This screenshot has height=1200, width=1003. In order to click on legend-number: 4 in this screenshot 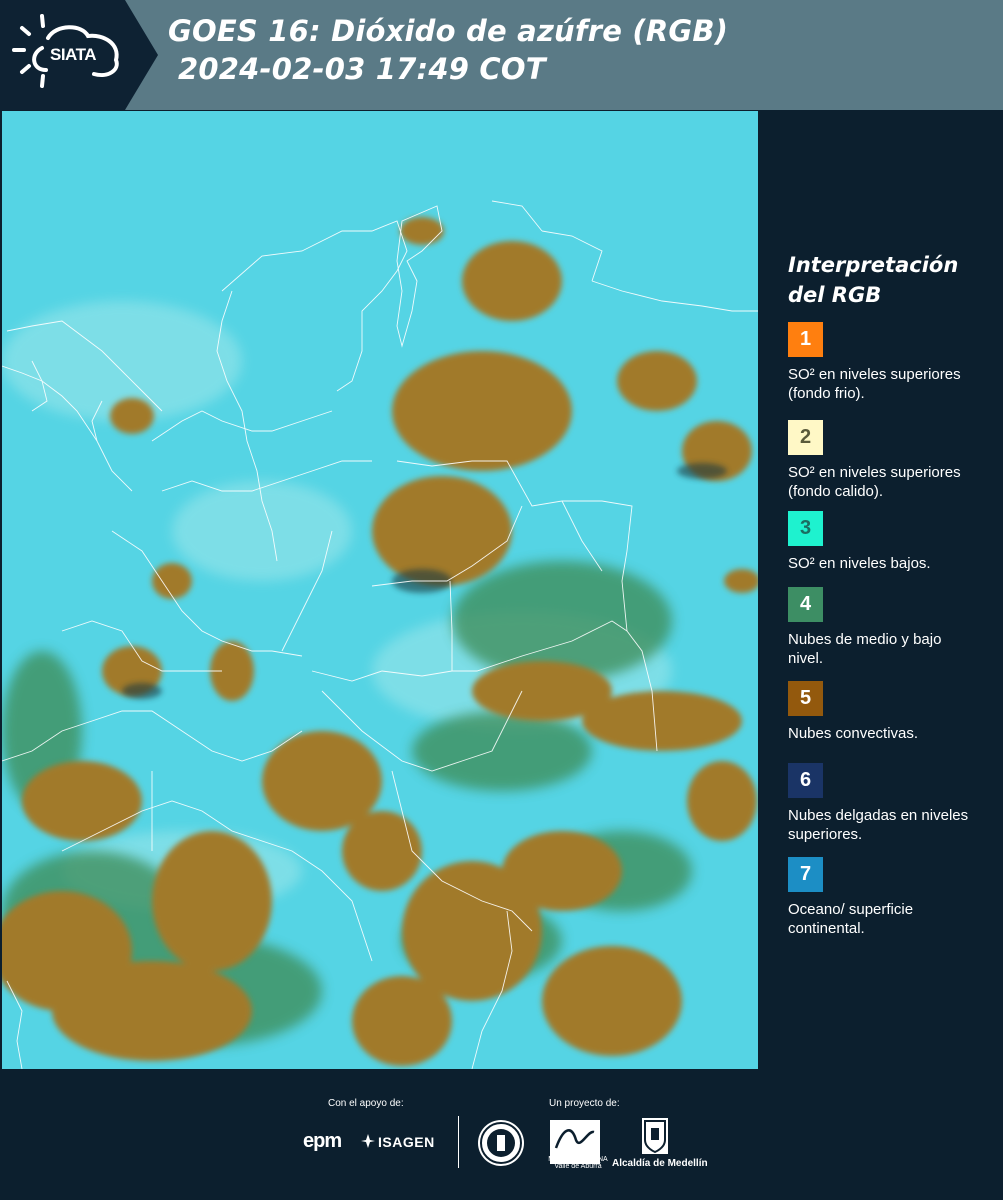, I will do `click(805, 604)`.